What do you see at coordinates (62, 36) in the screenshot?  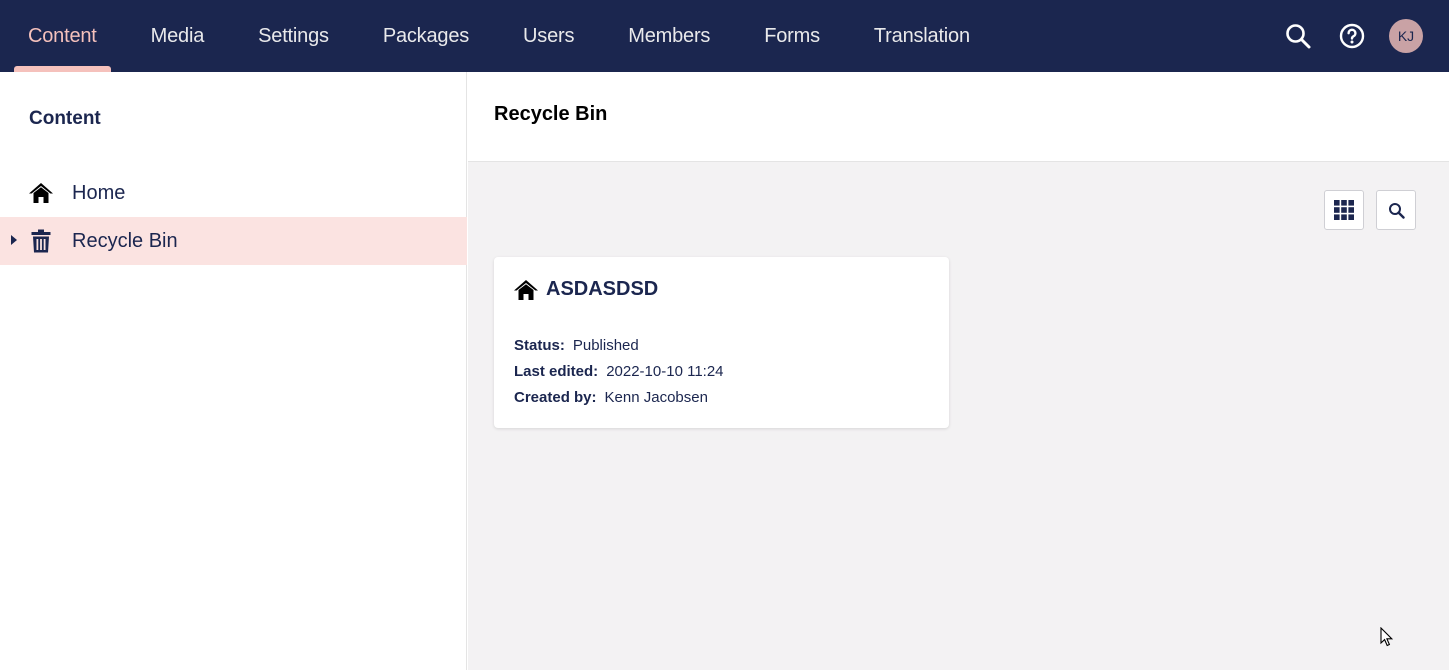 I see `section-content: Content` at bounding box center [62, 36].